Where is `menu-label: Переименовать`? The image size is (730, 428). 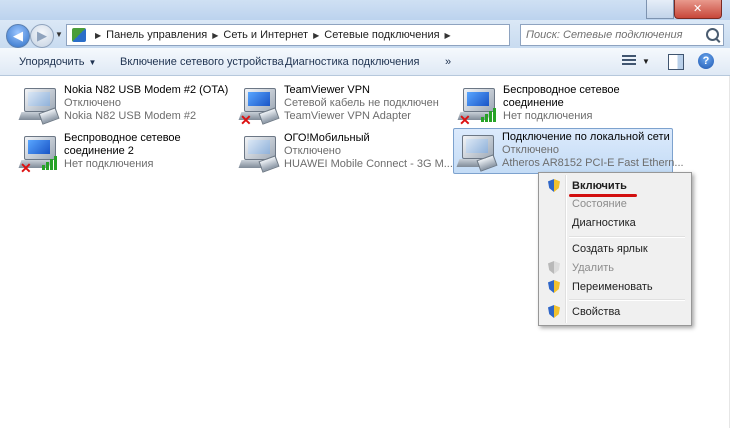
menu-label: Переименовать is located at coordinates (612, 287).